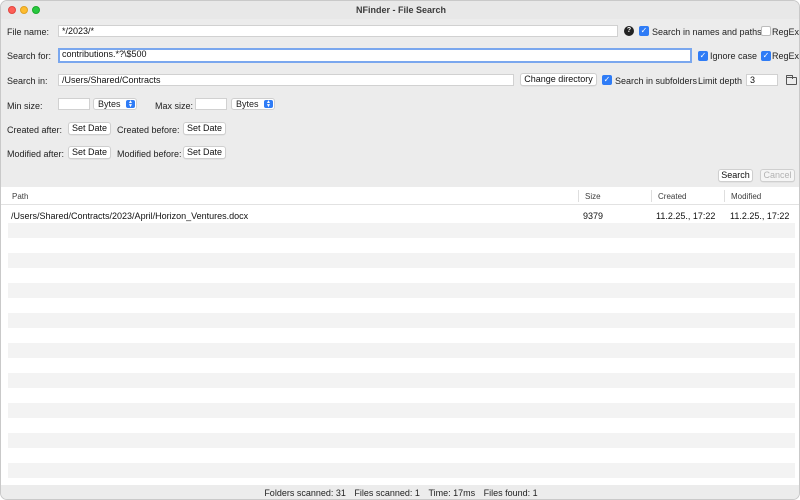  What do you see at coordinates (204, 128) in the screenshot?
I see `created-before-set-date-button: Set Date` at bounding box center [204, 128].